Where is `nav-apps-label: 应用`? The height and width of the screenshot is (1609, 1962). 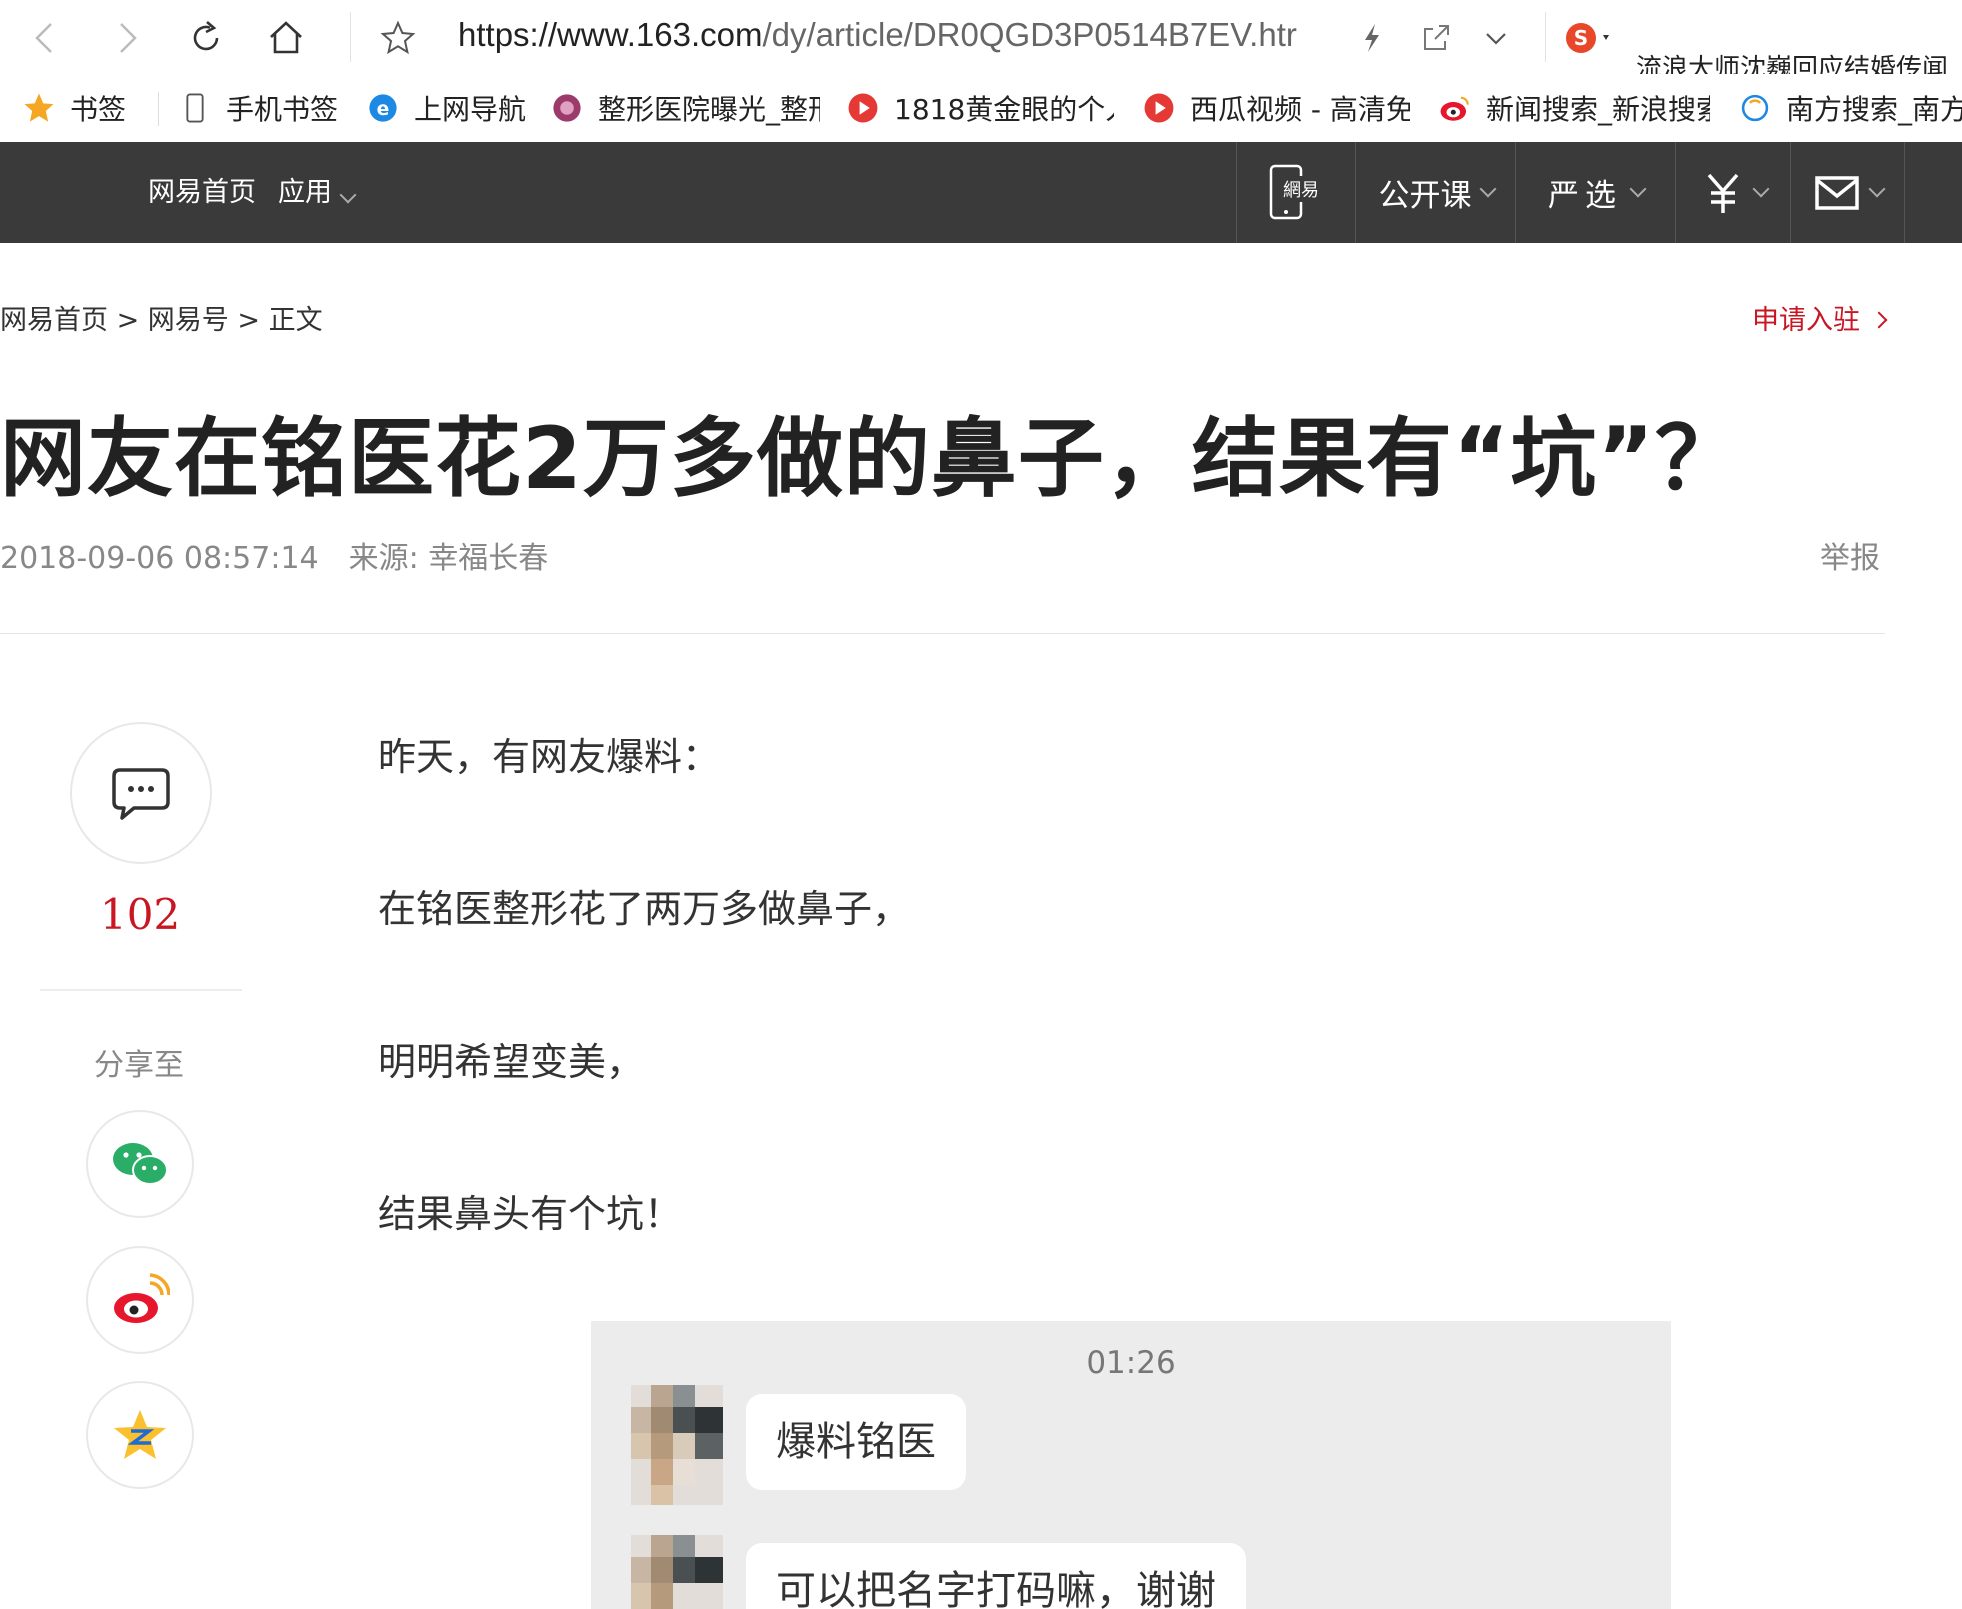 nav-apps-label: 应用 is located at coordinates (305, 192).